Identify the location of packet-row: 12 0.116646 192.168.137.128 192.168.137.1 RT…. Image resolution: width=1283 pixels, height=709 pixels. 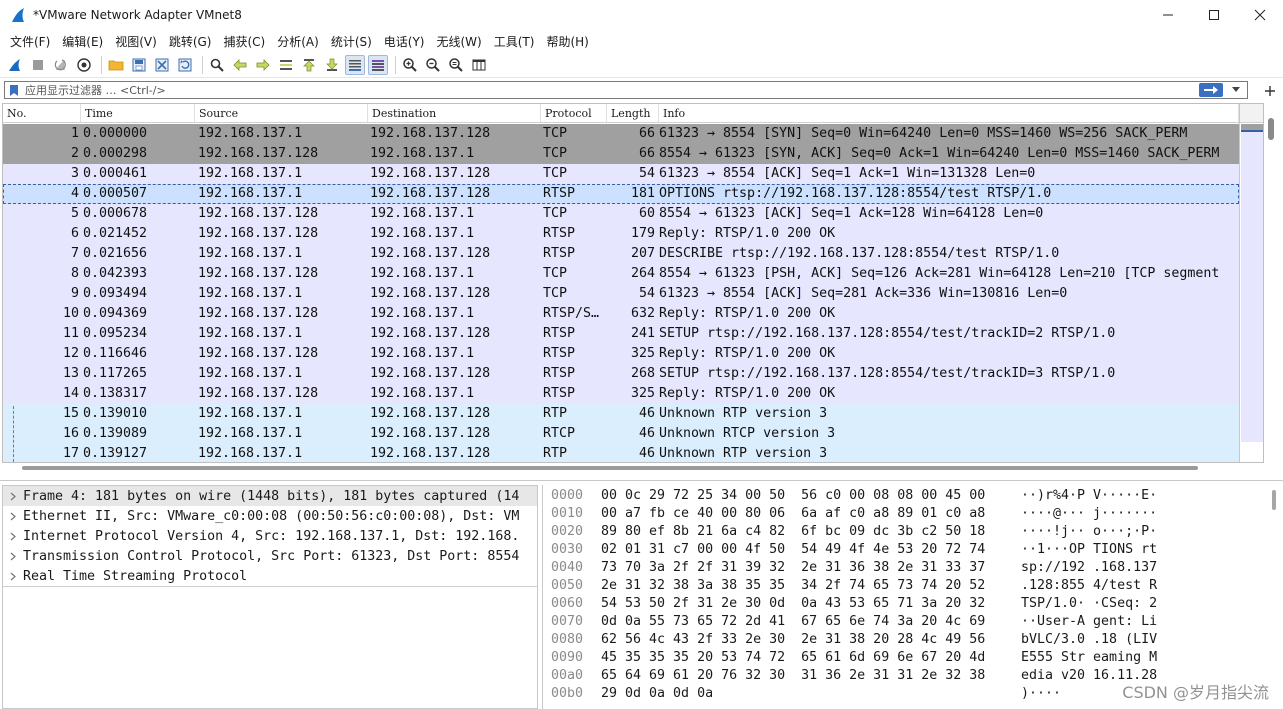
(621, 354).